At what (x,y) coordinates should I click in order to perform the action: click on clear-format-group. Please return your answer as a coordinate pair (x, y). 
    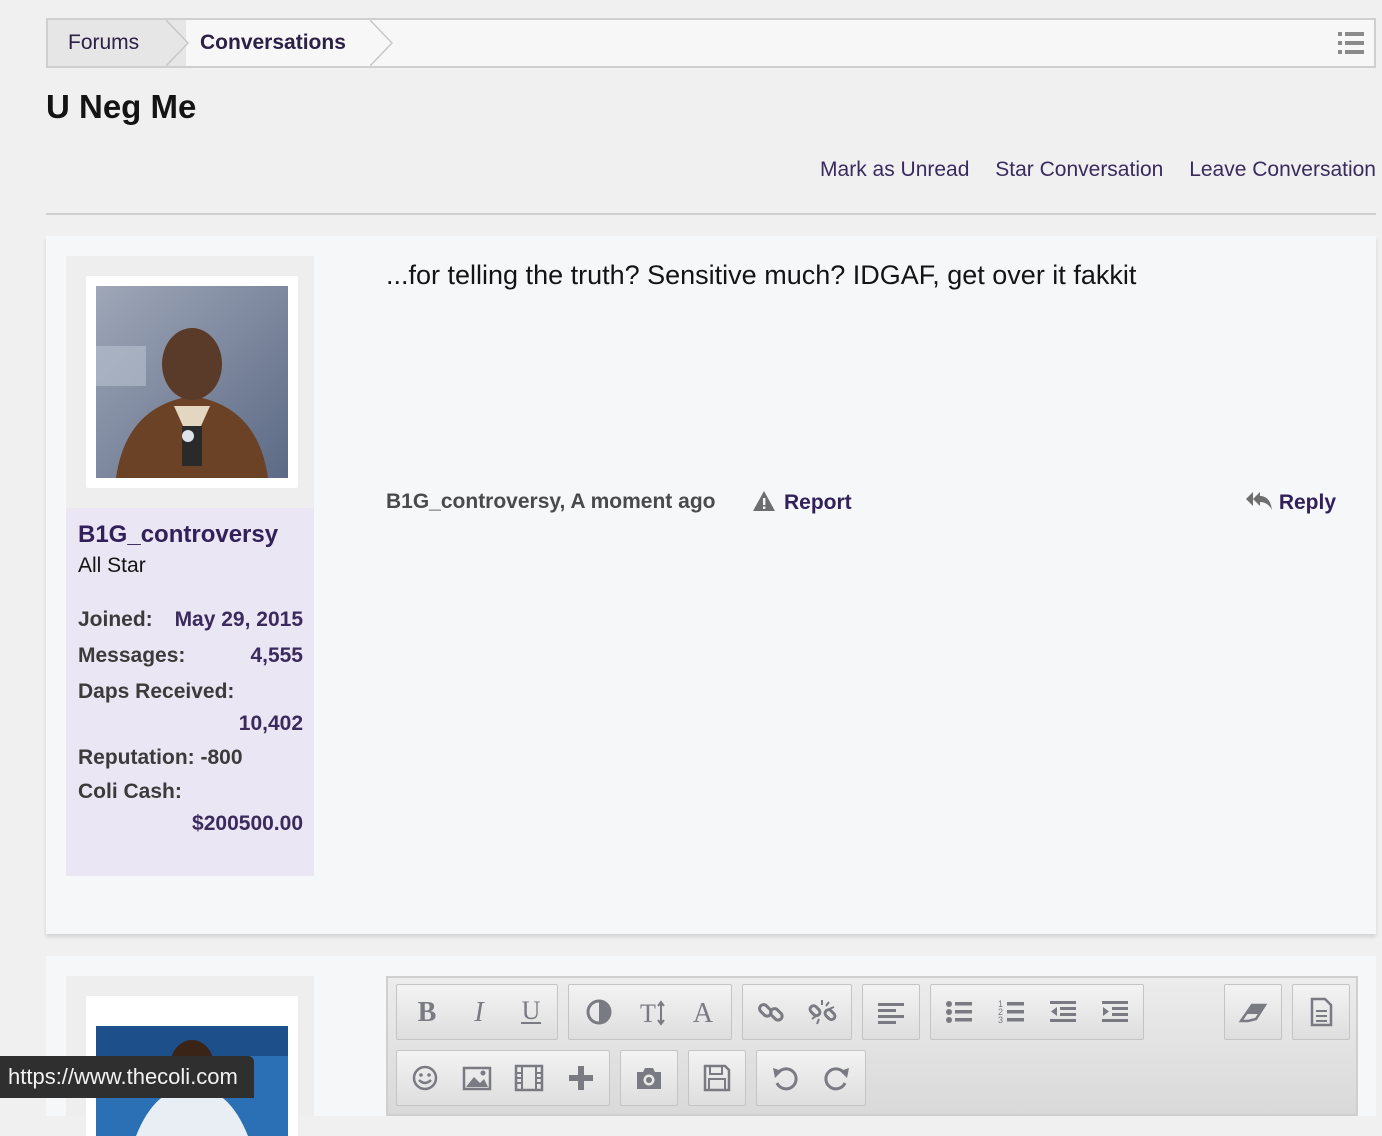
    Looking at the image, I should click on (1253, 1012).